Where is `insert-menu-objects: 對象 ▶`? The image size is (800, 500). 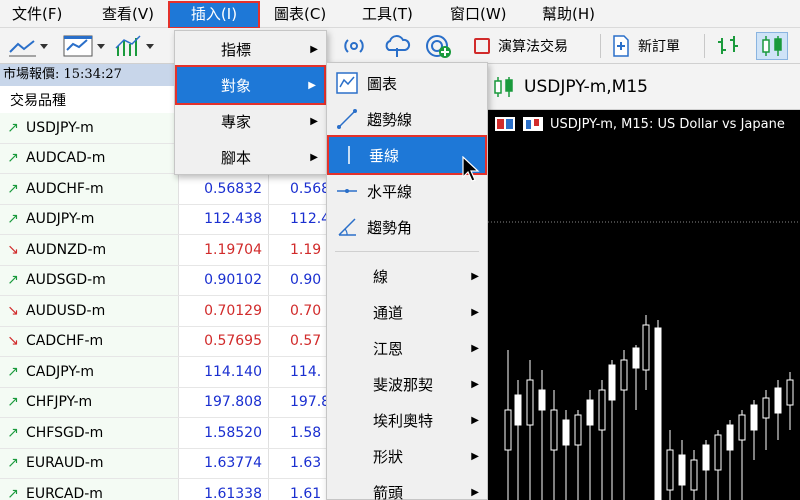 insert-menu-objects: 對象 ▶ is located at coordinates (250, 85).